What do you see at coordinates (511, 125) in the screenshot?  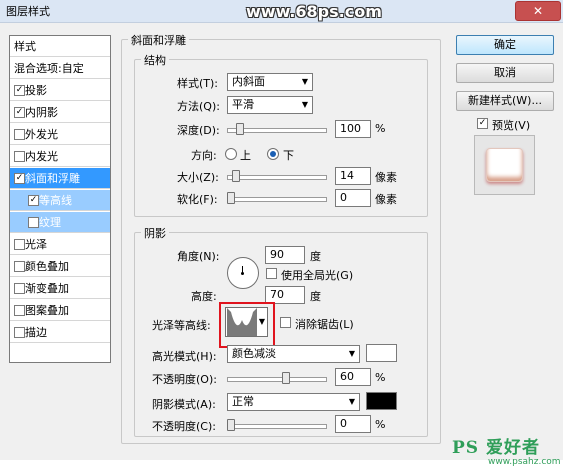 I see `preview-label: 预览(V)` at bounding box center [511, 125].